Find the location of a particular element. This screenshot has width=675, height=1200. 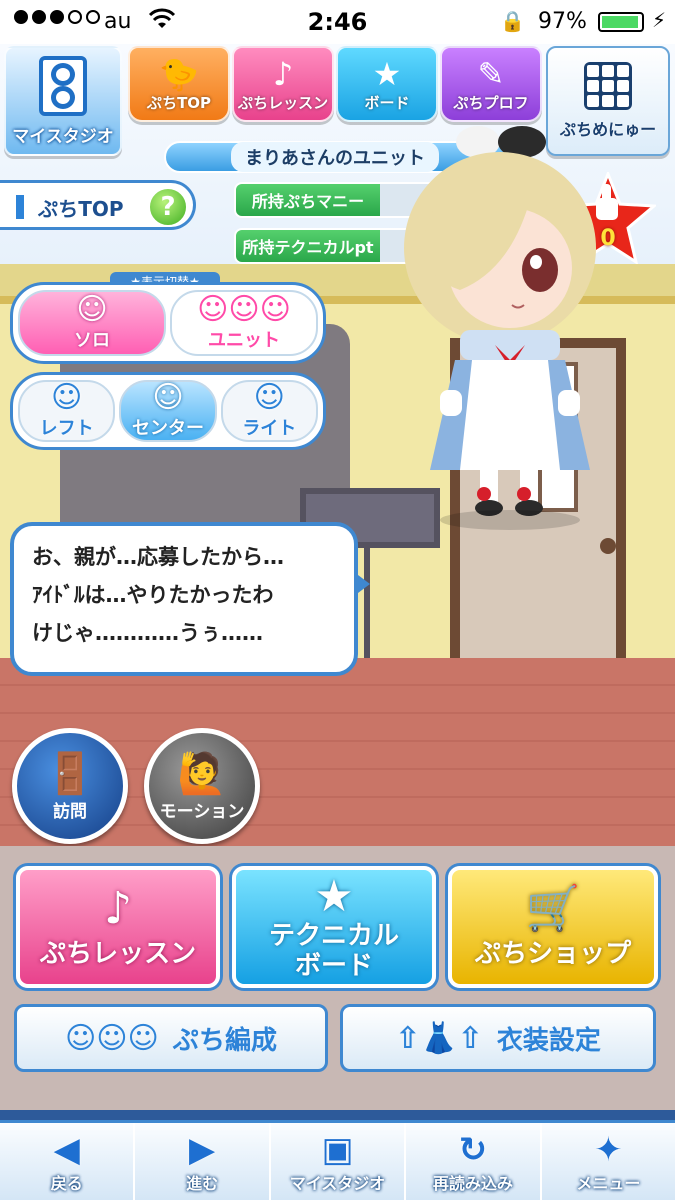

idol-character is located at coordinates (505, 330).